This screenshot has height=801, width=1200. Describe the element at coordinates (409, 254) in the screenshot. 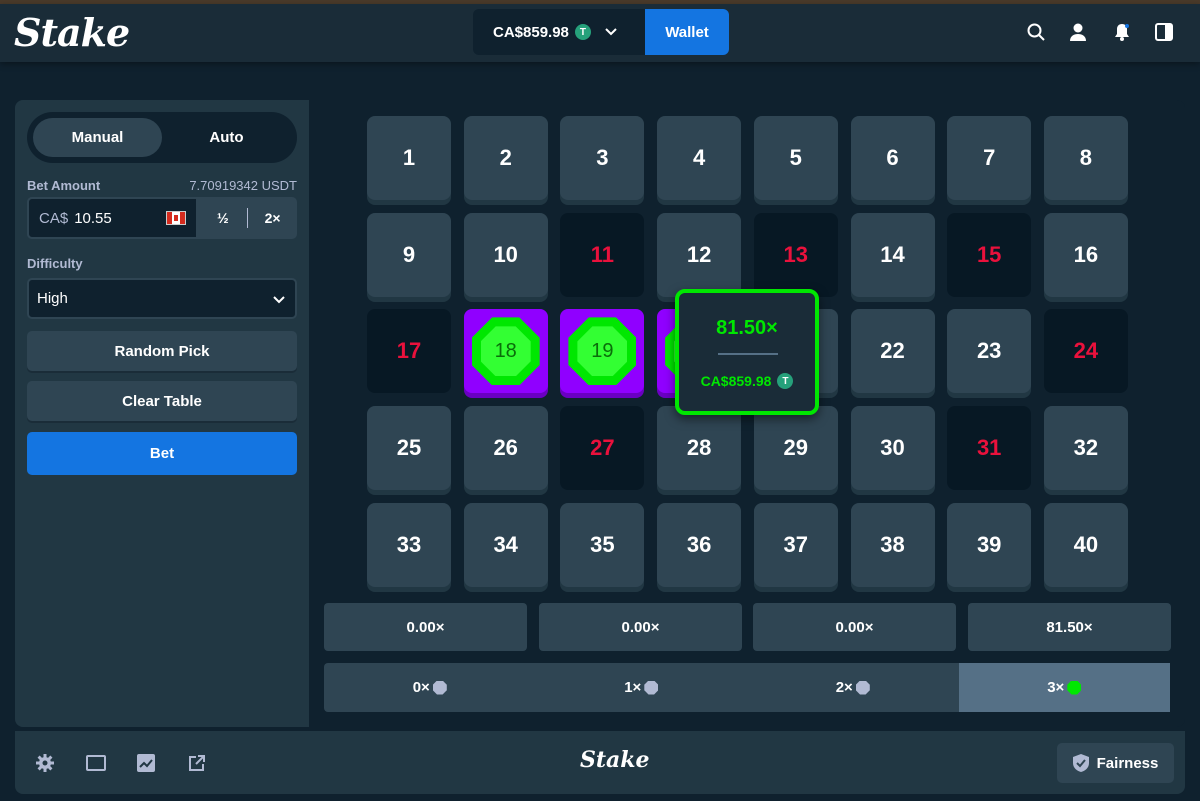

I see `tile-9: 9` at that location.